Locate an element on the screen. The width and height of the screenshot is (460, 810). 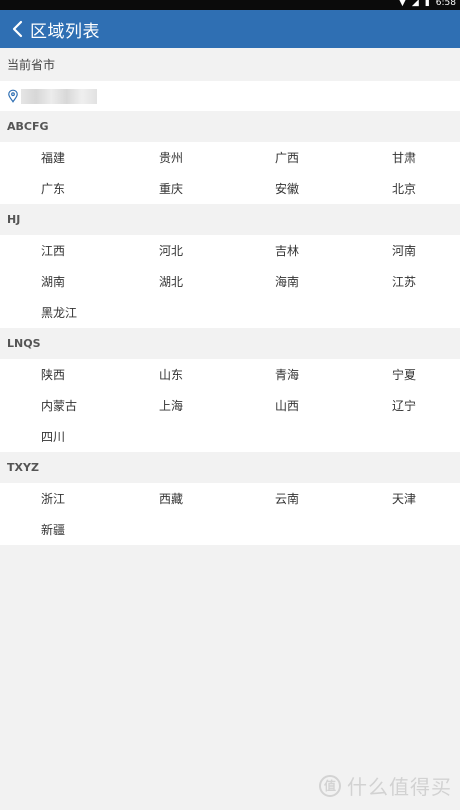
province-item: 贵州 is located at coordinates (172, 157).